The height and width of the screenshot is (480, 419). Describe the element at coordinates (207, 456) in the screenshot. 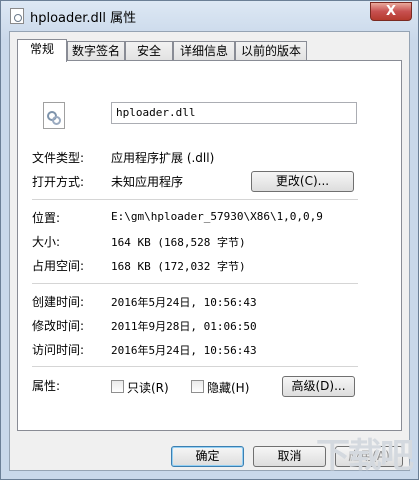

I see `ok-button: 确定` at that location.